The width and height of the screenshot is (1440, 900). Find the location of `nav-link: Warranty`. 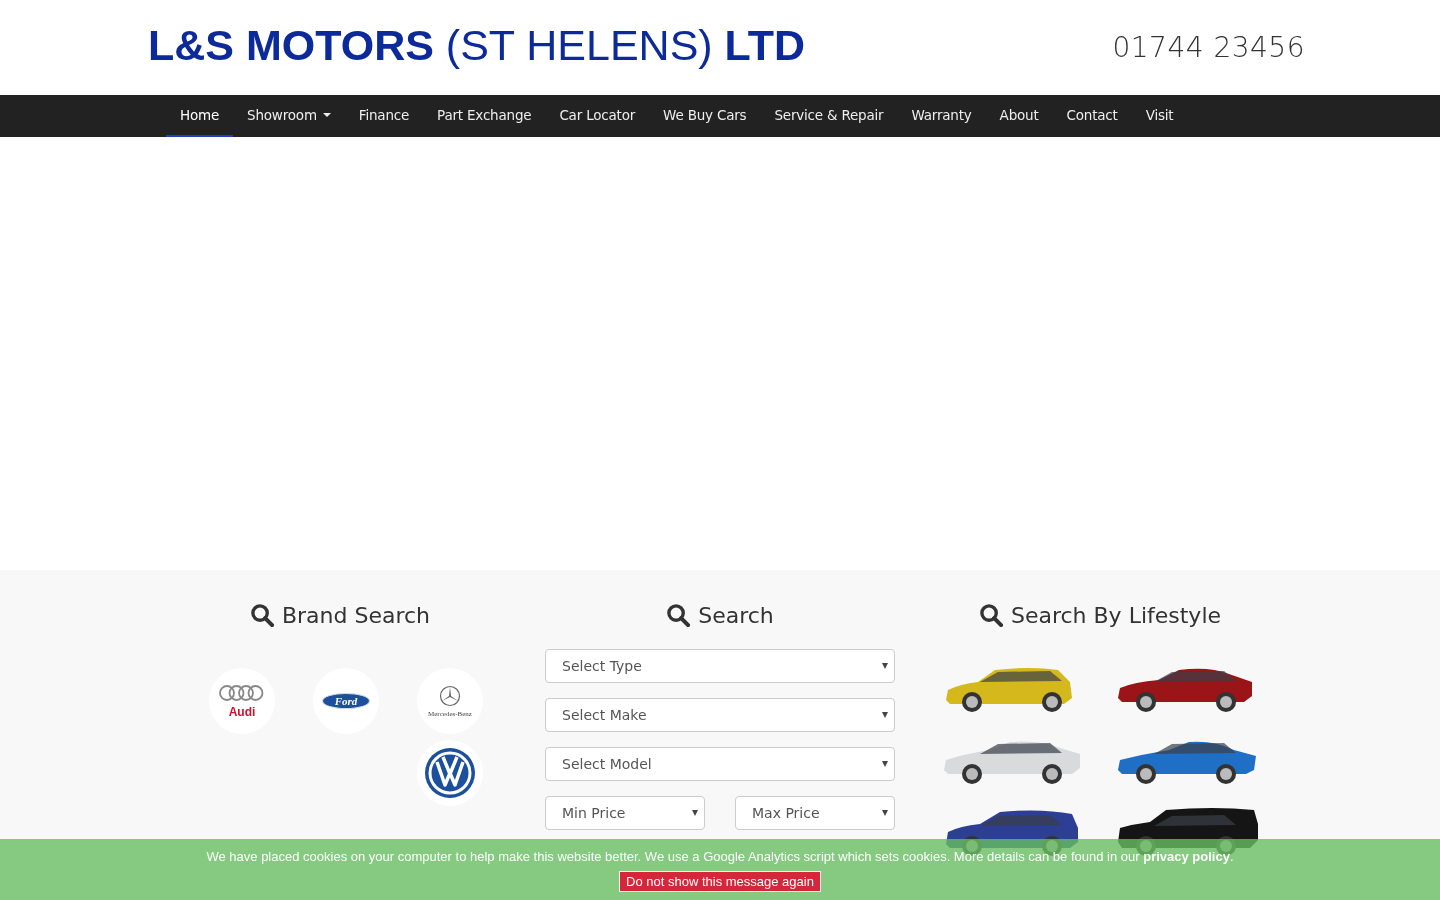

nav-link: Warranty is located at coordinates (941, 116).